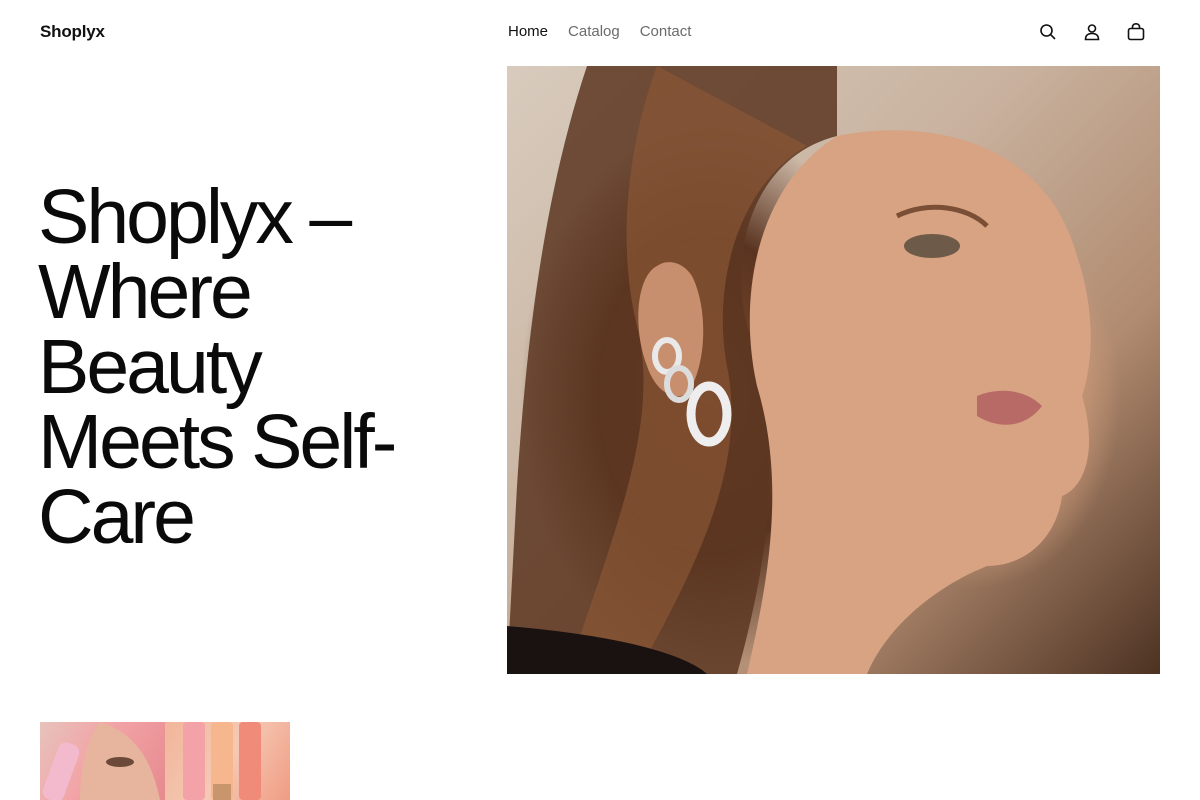 The image size is (1200, 800). Describe the element at coordinates (72, 32) in the screenshot. I see `logo: Shoplyx` at that location.